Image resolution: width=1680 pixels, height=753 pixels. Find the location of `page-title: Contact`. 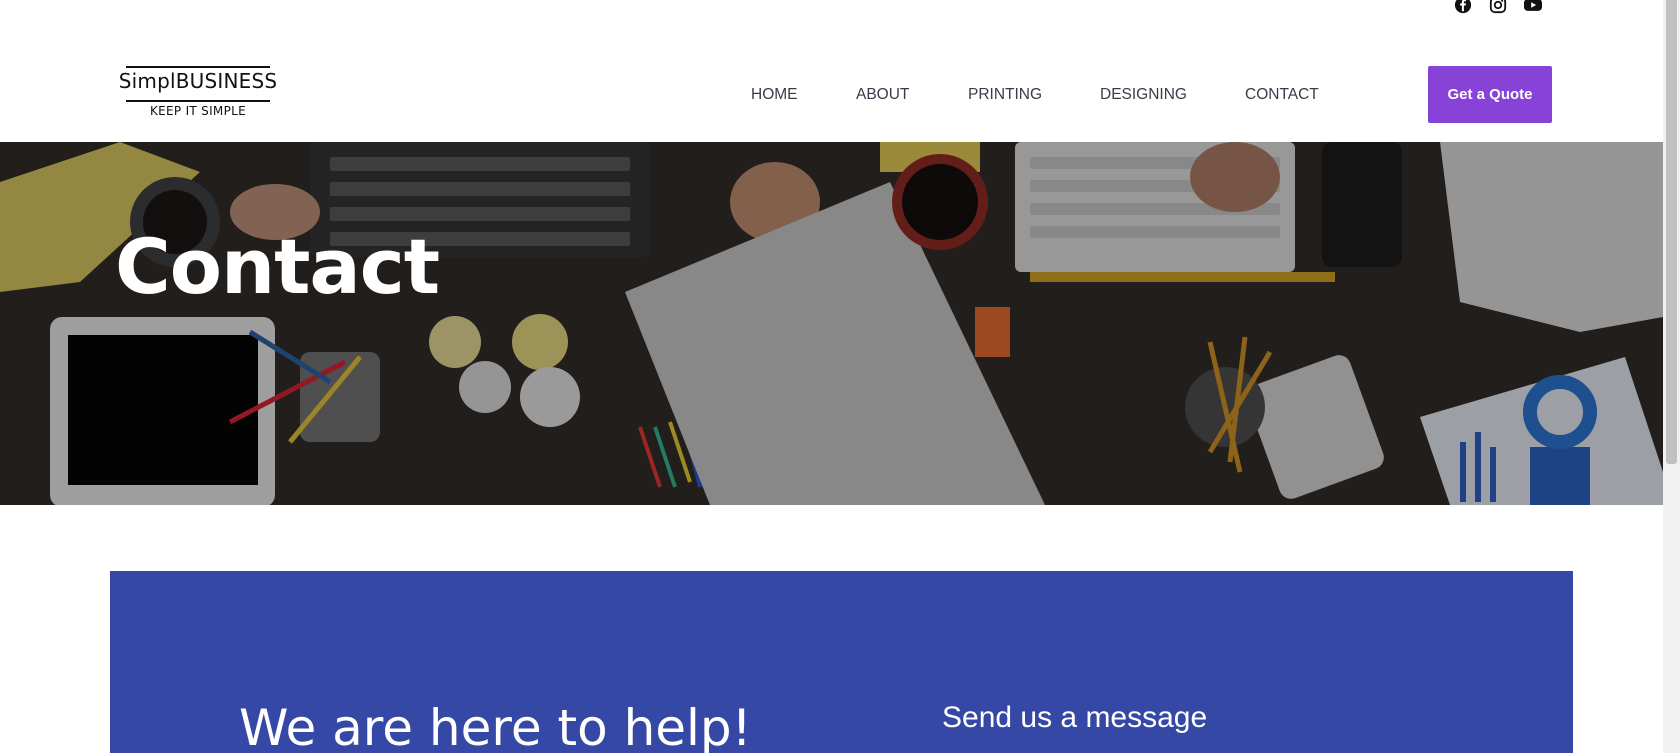

page-title: Contact is located at coordinates (277, 266).